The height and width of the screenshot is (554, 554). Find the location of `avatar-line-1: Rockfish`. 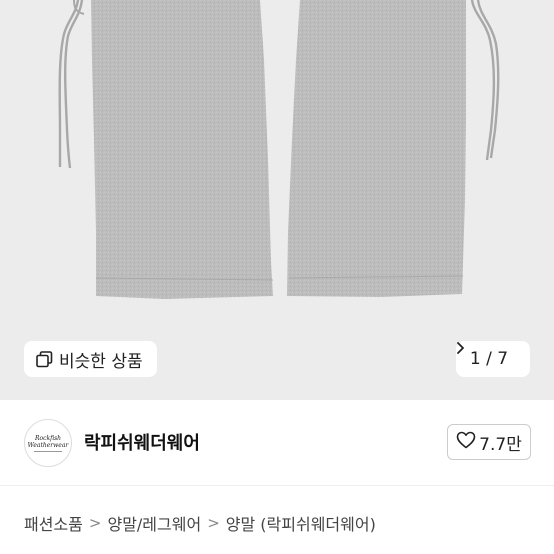

avatar-line-1: Rockfish is located at coordinates (48, 438).